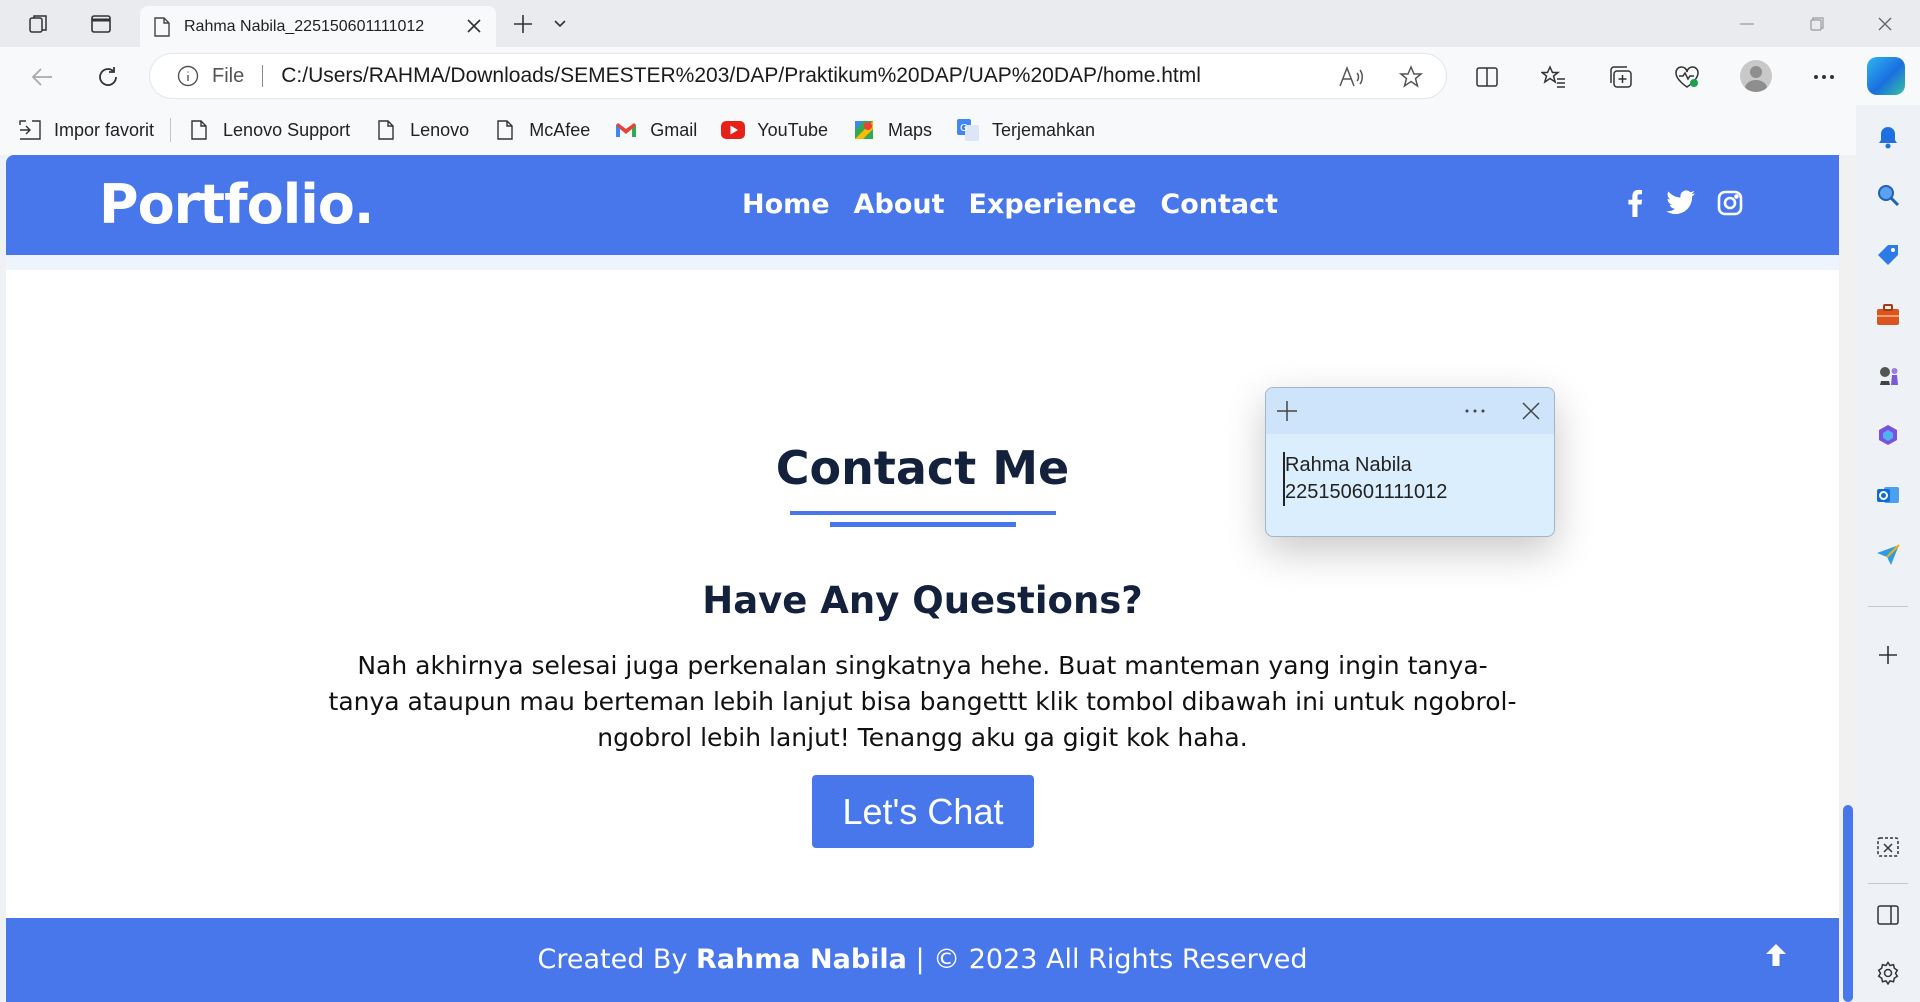 Image resolution: width=1920 pixels, height=1002 pixels. Describe the element at coordinates (1410, 411) in the screenshot. I see `sticky-note-titlebar` at that location.